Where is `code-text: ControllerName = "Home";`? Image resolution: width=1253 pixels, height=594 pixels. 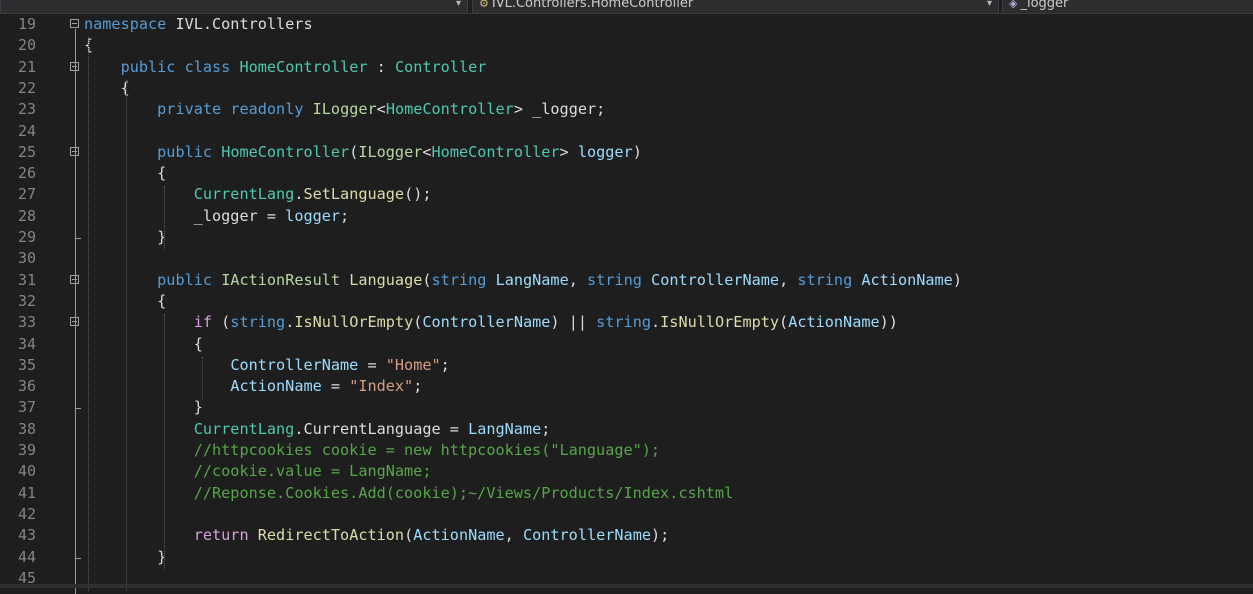
code-text: ControllerName = "Home"; is located at coordinates (266, 365).